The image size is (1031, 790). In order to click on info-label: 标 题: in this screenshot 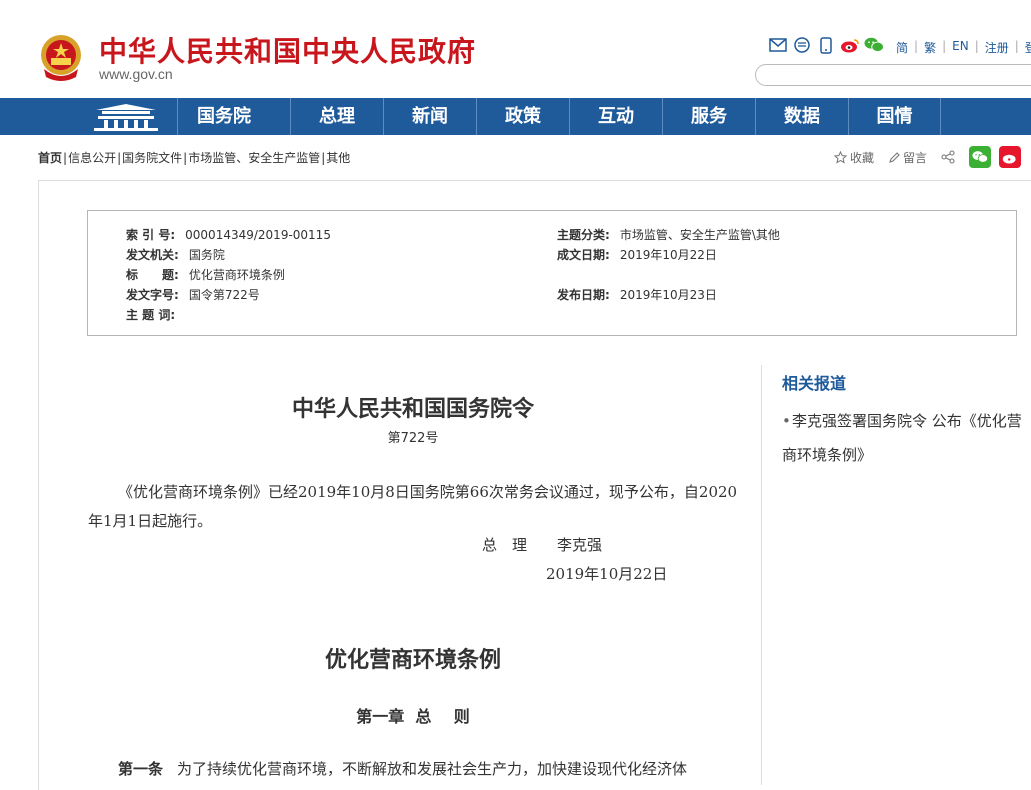, I will do `click(152, 275)`.